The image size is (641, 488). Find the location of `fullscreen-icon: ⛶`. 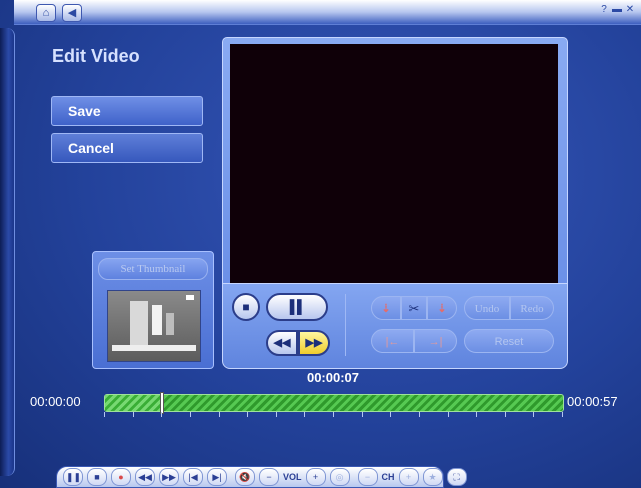

fullscreen-icon: ⛶ is located at coordinates (456, 477).